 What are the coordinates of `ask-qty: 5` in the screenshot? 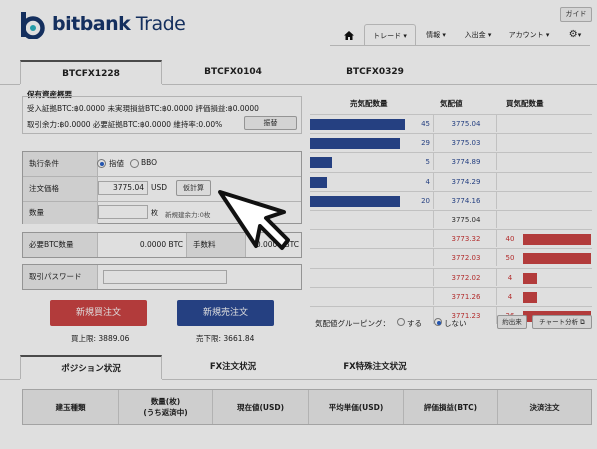 It's located at (427, 162).